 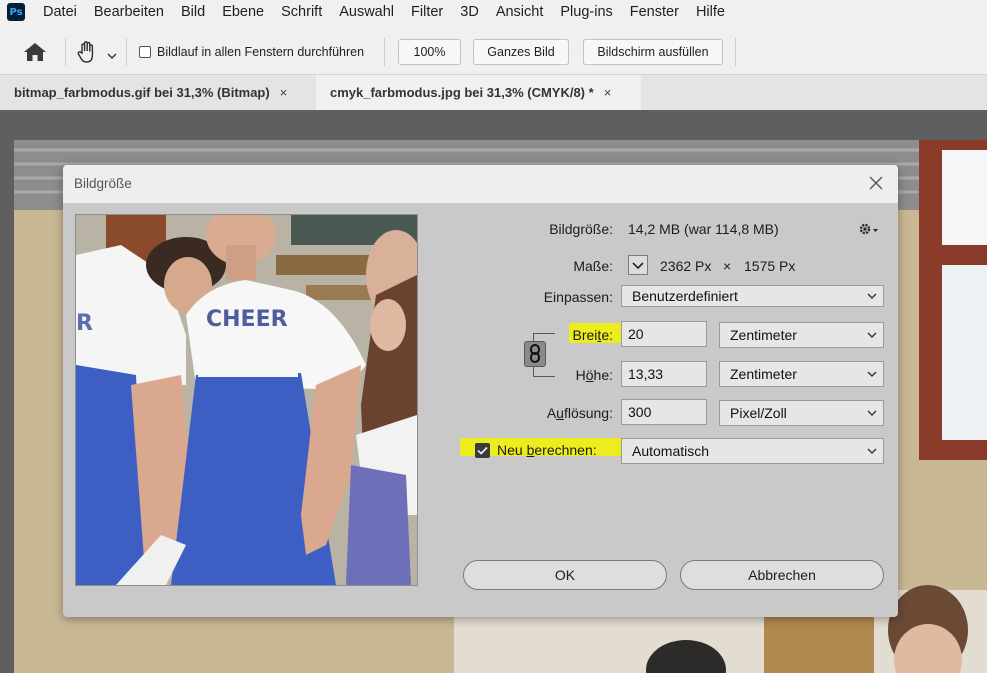 I want to click on fit-screen-button: Ganzes Bild, so click(x=521, y=52).